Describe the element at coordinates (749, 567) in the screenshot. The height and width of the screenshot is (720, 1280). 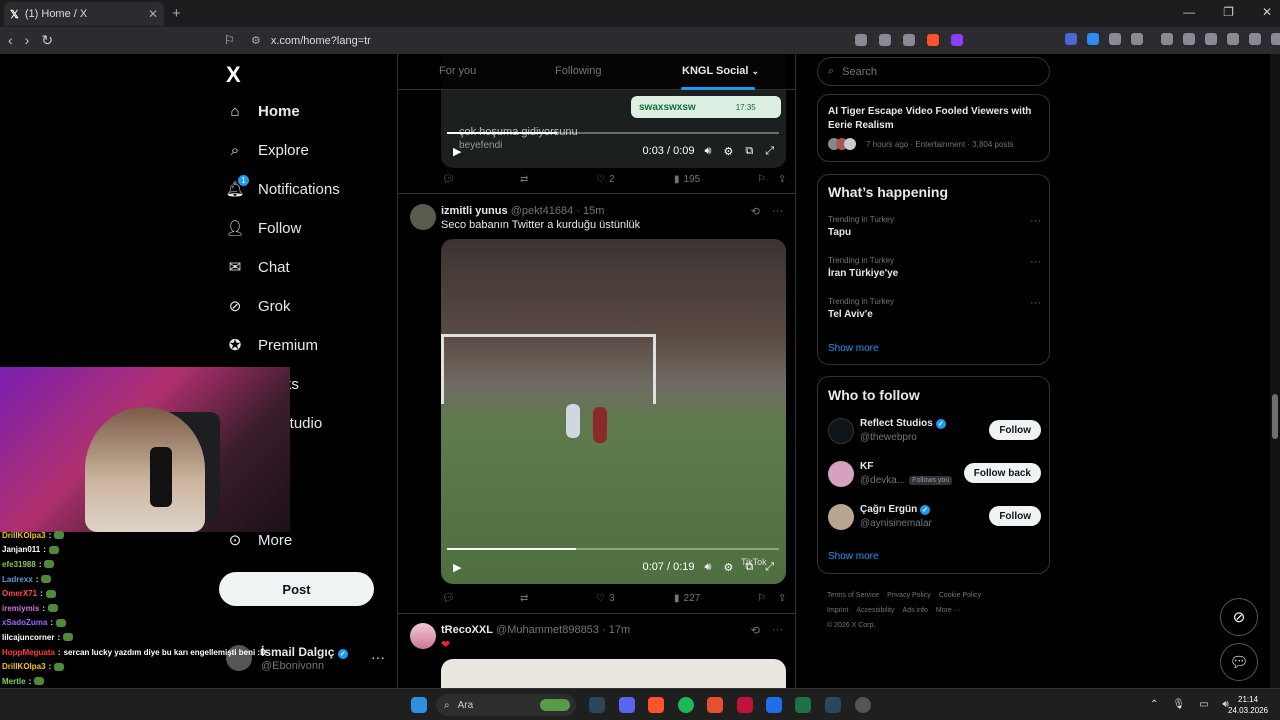
I see `pip-icon: ⧉` at that location.